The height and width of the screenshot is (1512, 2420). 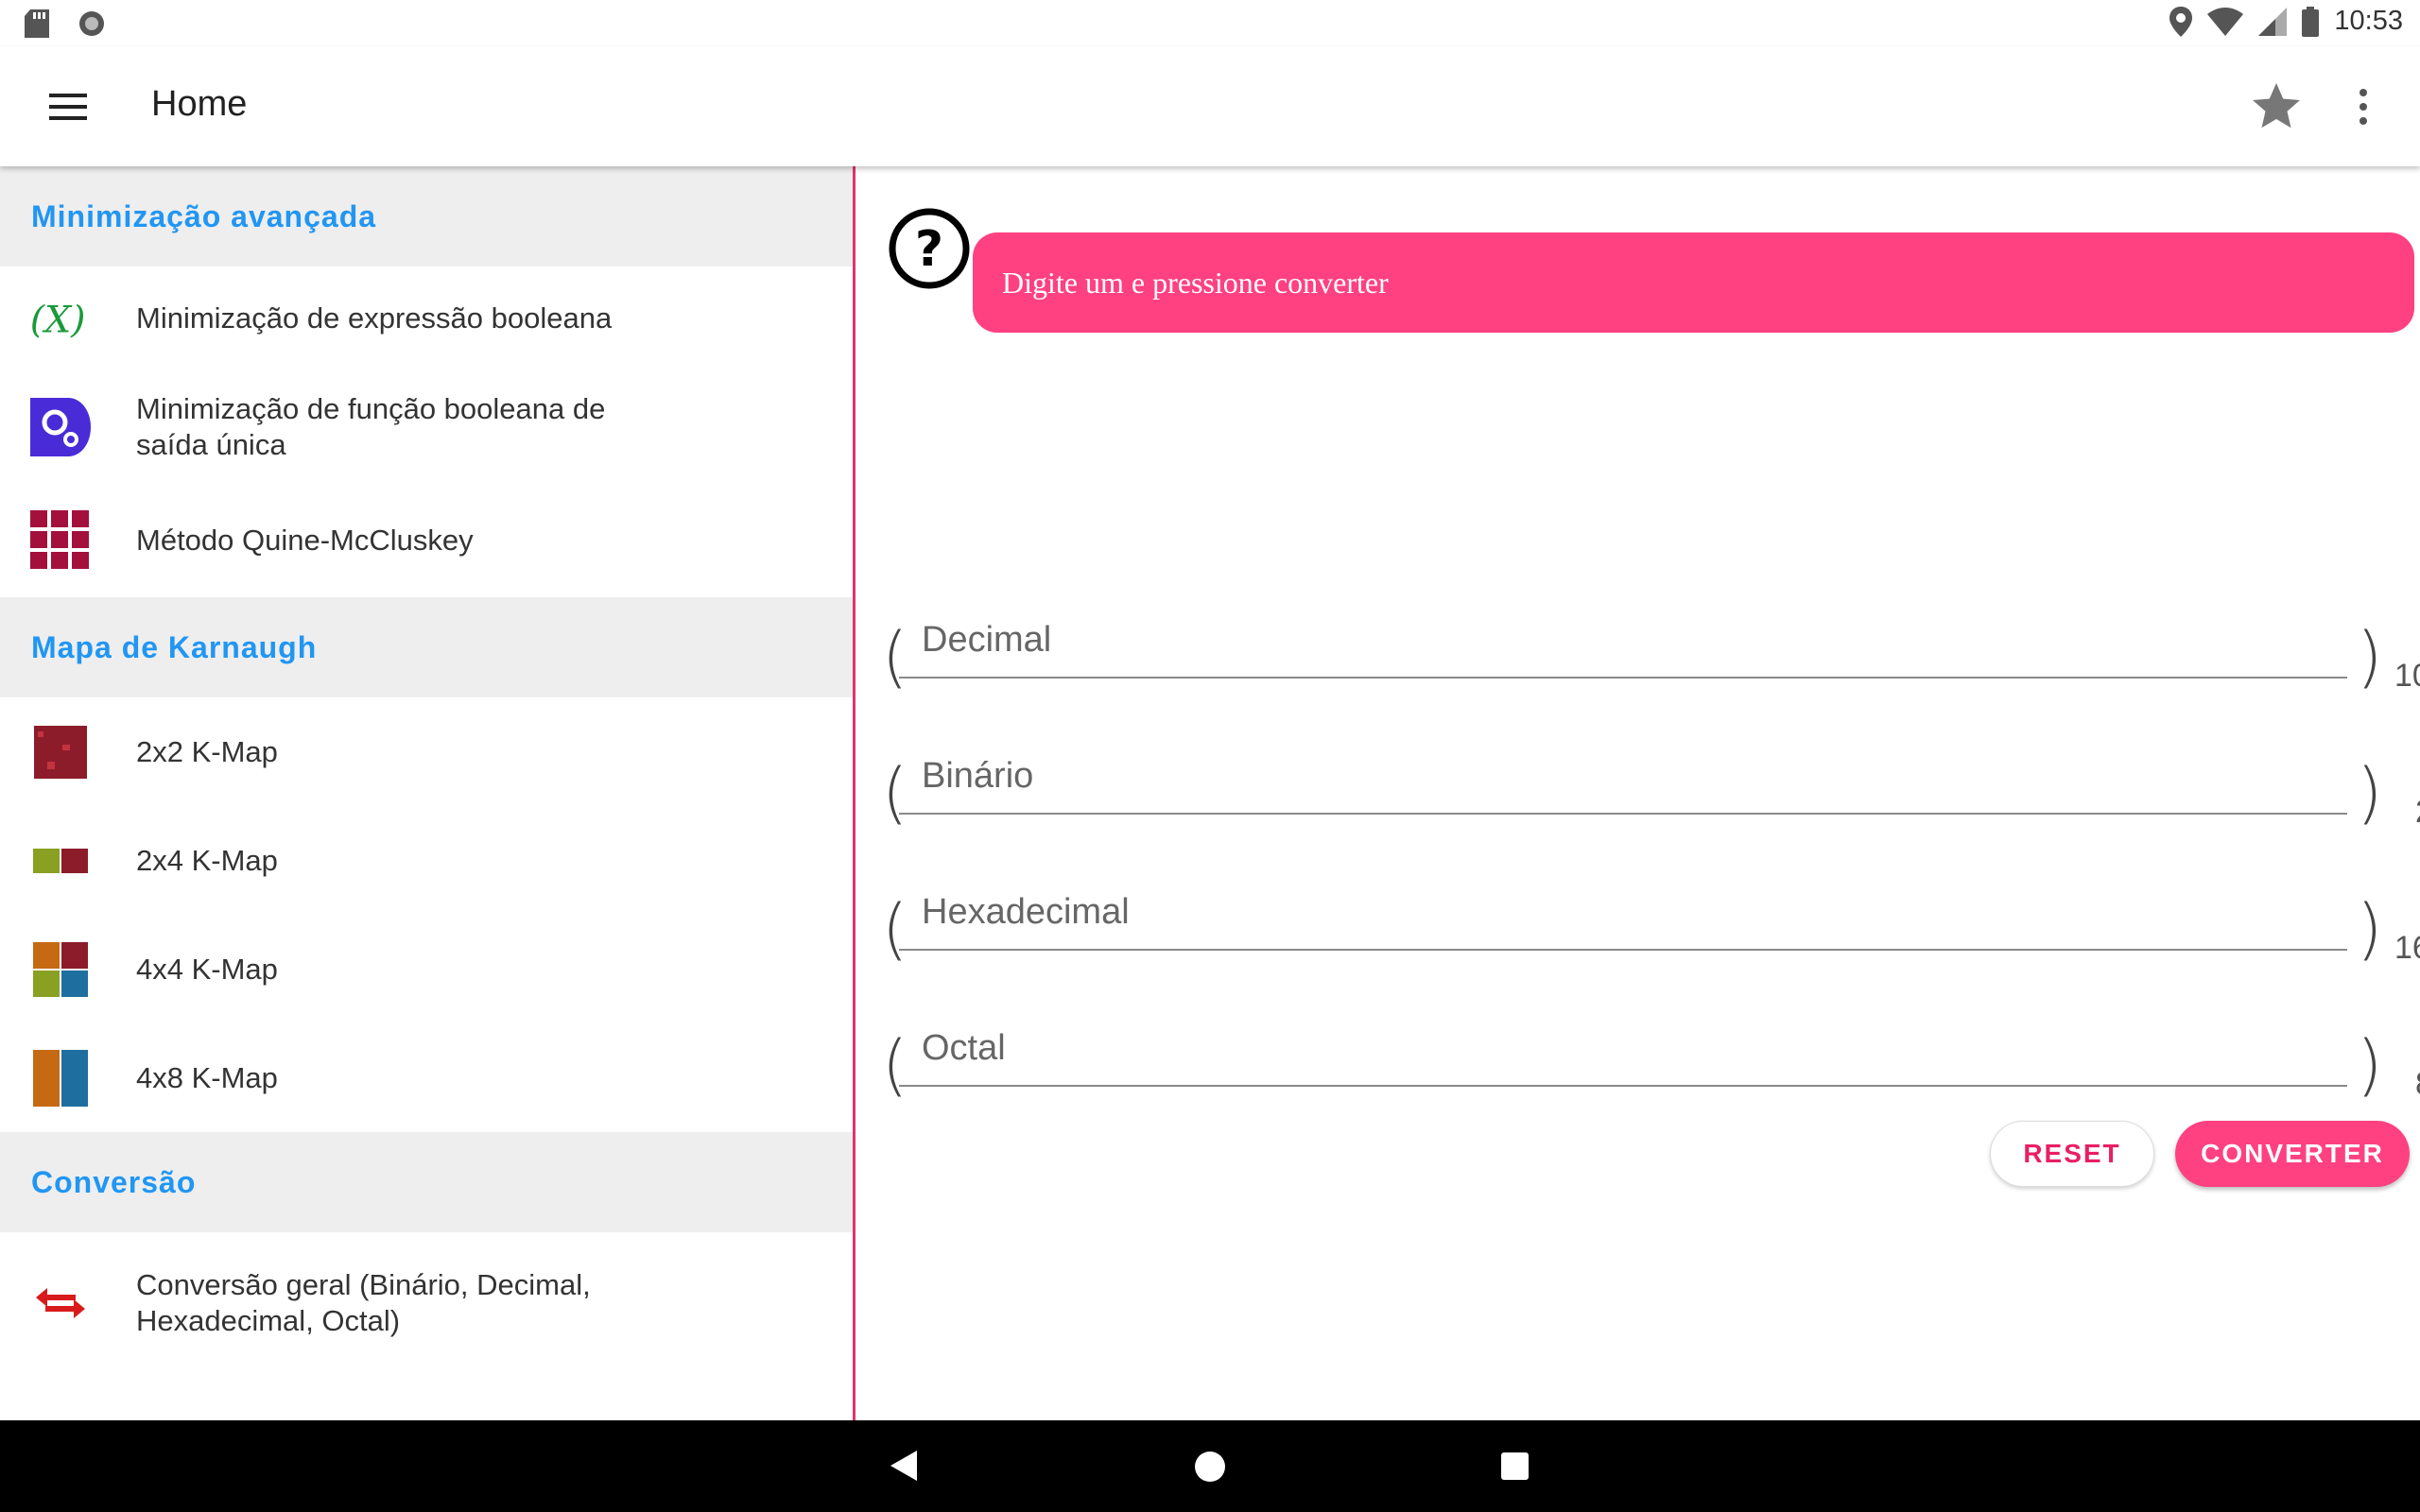 I want to click on status-bar-left, so click(x=65, y=23).